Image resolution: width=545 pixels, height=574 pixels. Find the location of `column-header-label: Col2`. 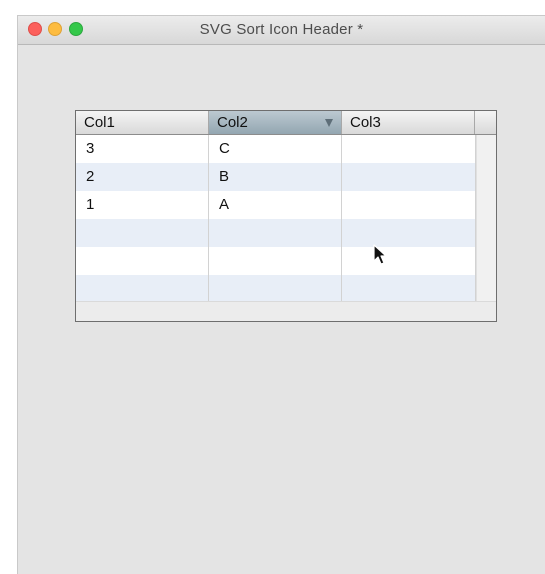

column-header-label: Col2 is located at coordinates (232, 122).